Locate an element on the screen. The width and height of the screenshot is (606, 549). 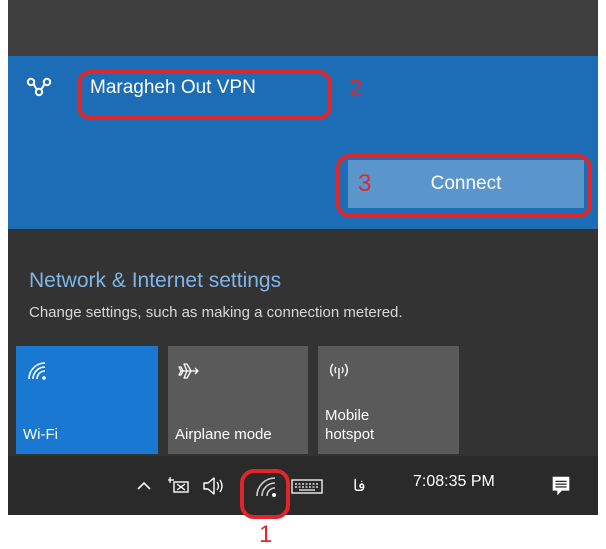
taskbar-clock: 7:08:35 PM is located at coordinates (454, 482).